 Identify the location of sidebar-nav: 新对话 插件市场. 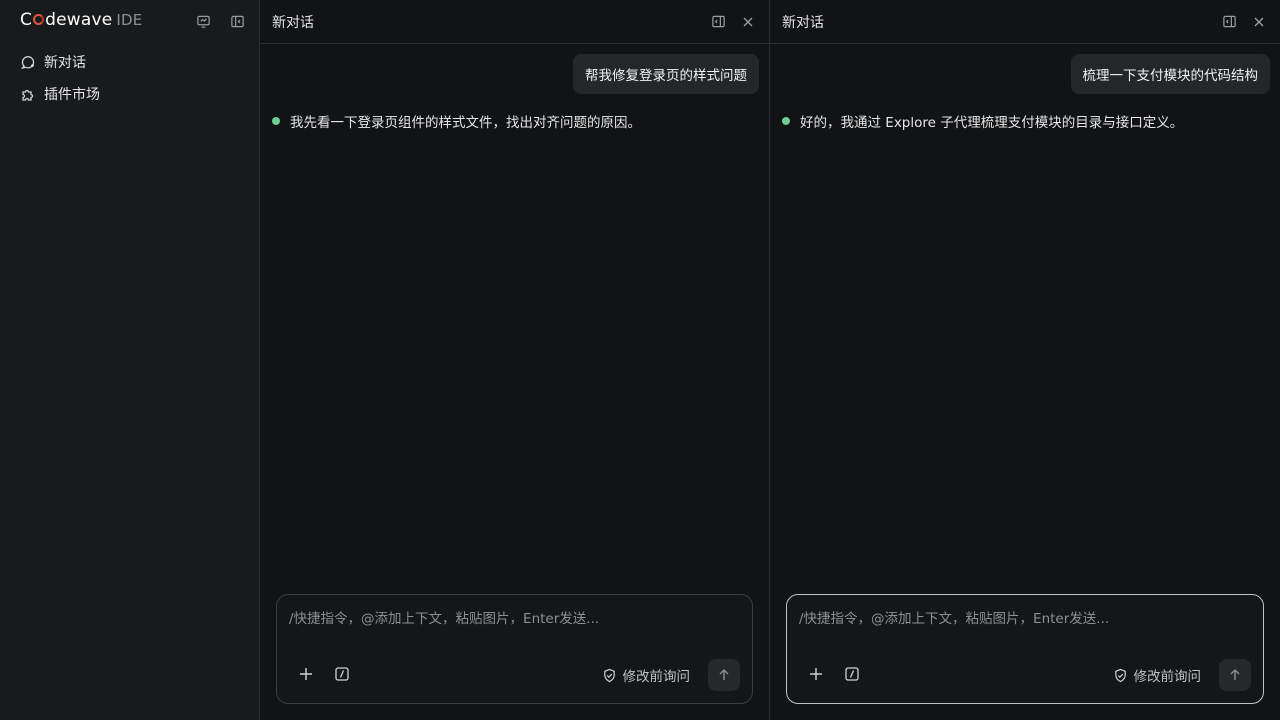
(60, 82).